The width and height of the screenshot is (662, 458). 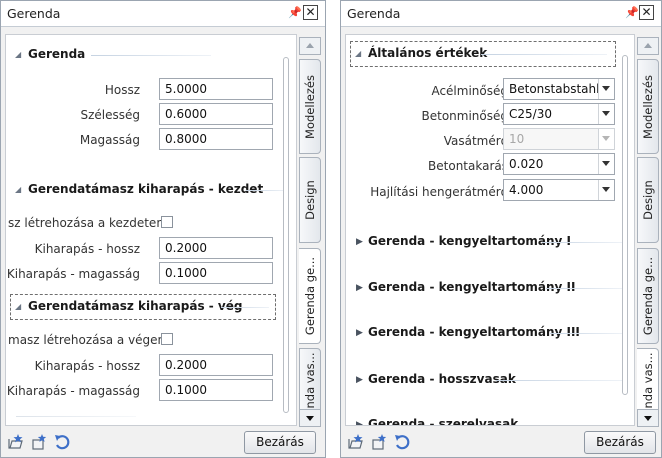 I want to click on veg-hossz-label: Kiharapás - hossz, so click(x=87, y=366).